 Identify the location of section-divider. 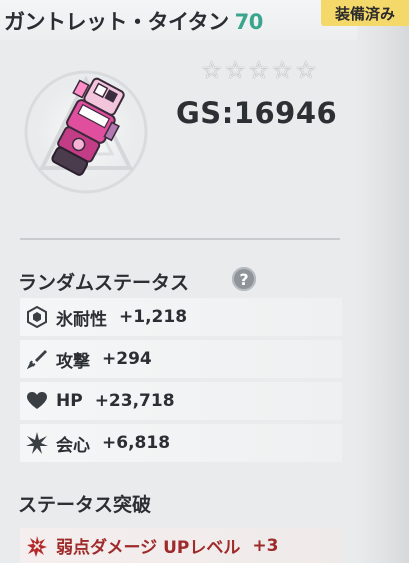
(180, 239).